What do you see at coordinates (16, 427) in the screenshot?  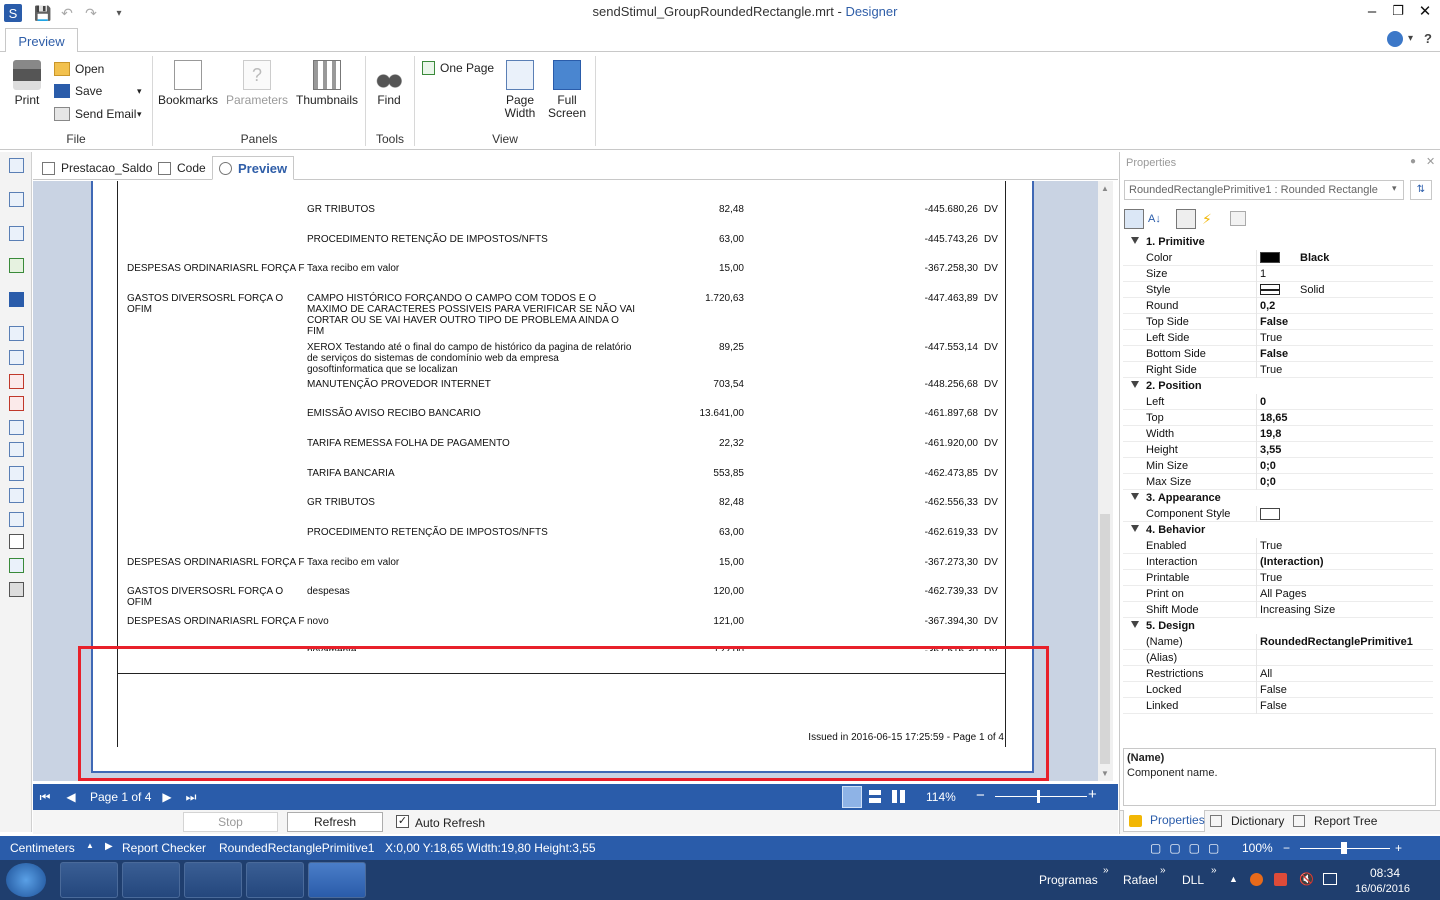 I see `toolbox-panel-icon` at bounding box center [16, 427].